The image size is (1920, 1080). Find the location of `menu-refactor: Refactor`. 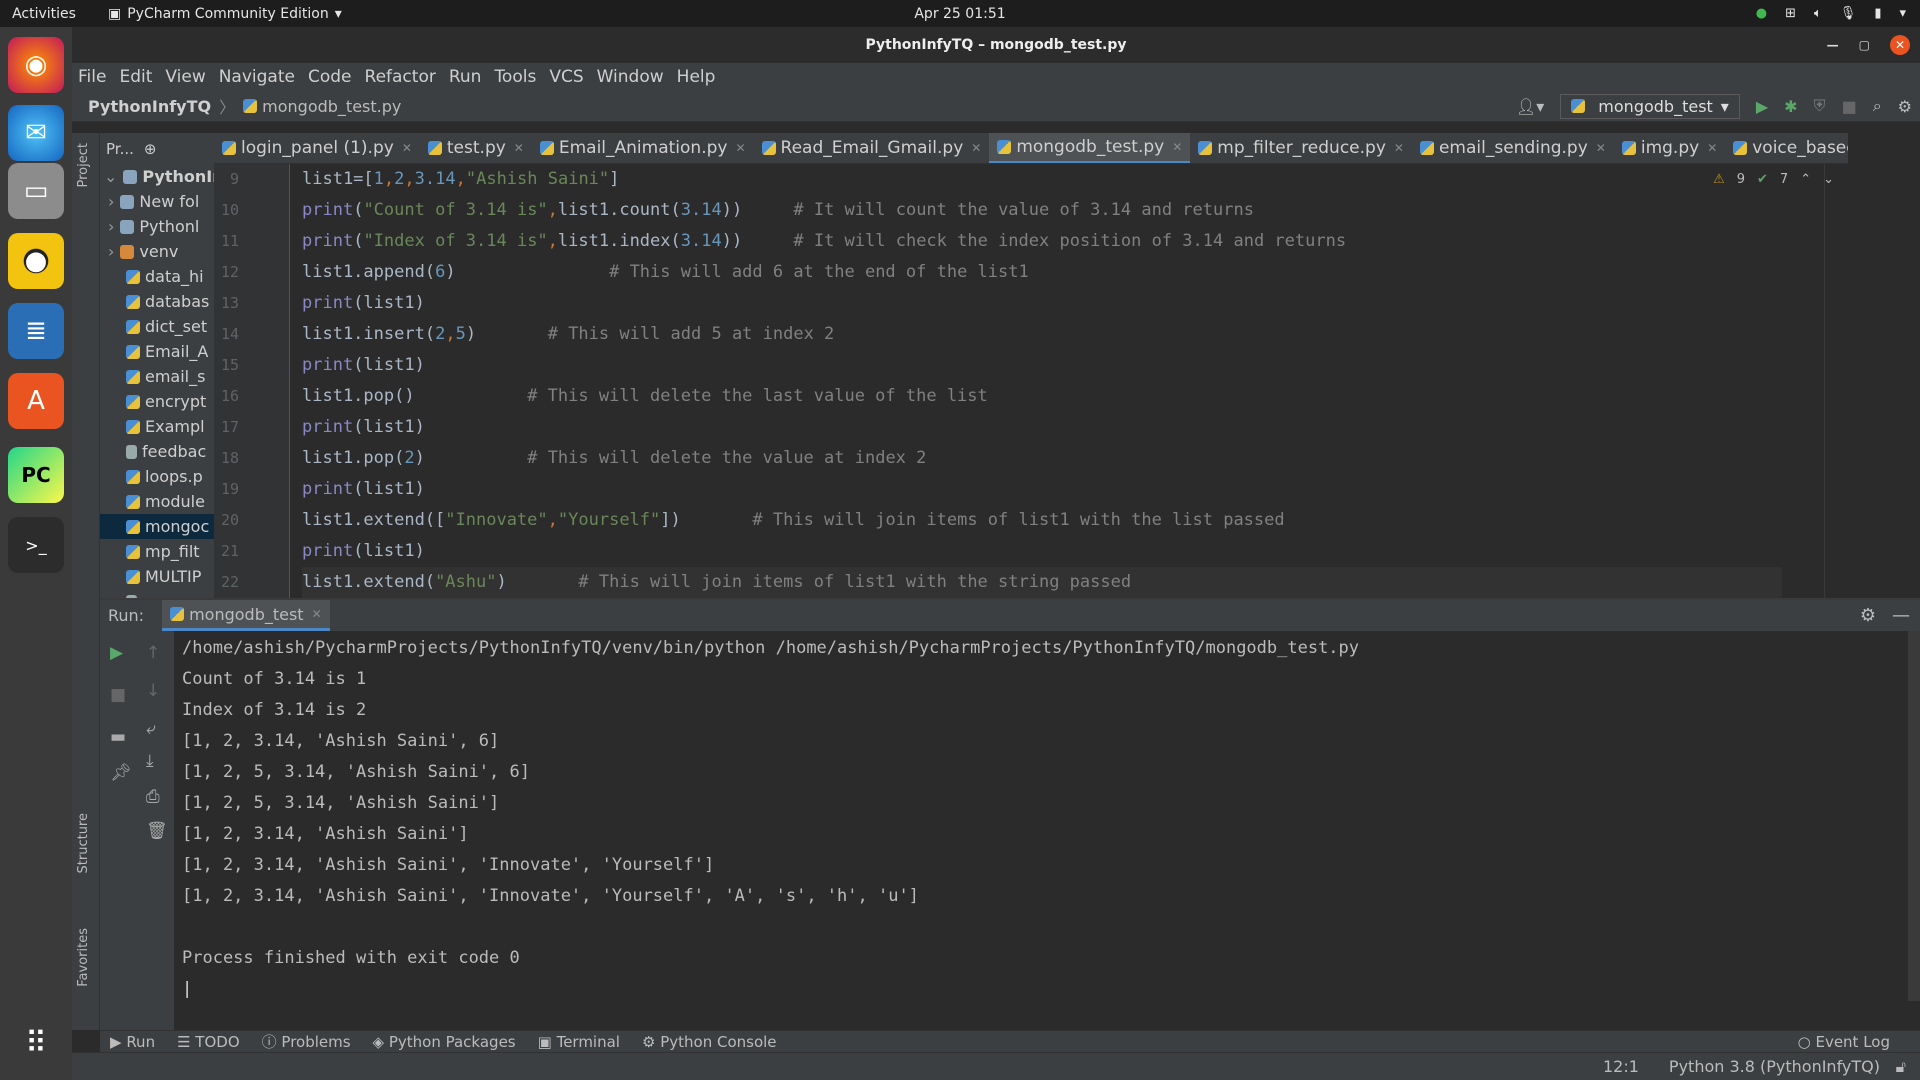

menu-refactor: Refactor is located at coordinates (400, 77).